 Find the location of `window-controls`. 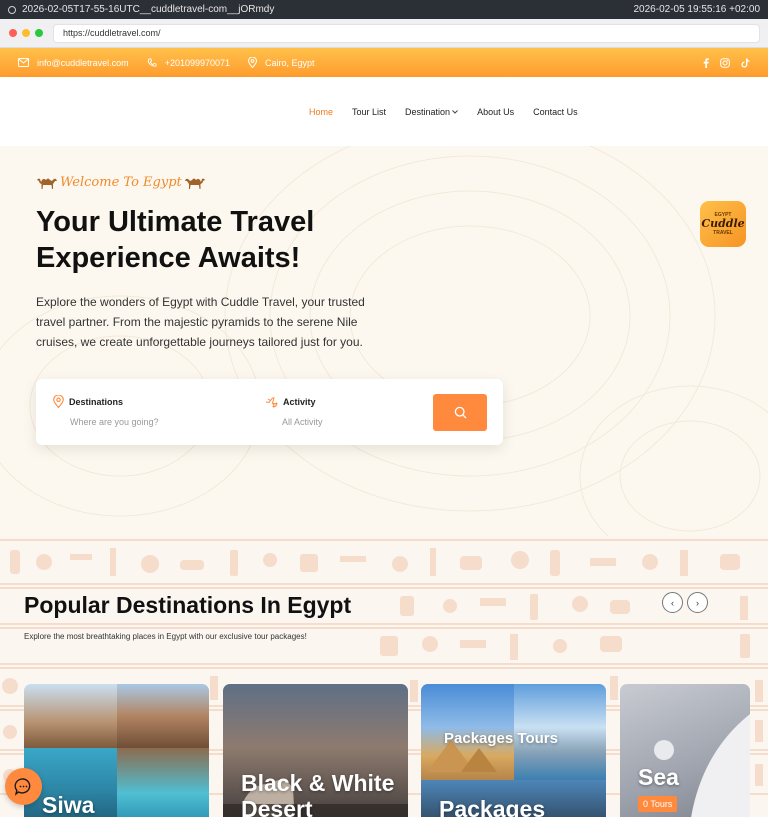

window-controls is located at coordinates (26, 33).